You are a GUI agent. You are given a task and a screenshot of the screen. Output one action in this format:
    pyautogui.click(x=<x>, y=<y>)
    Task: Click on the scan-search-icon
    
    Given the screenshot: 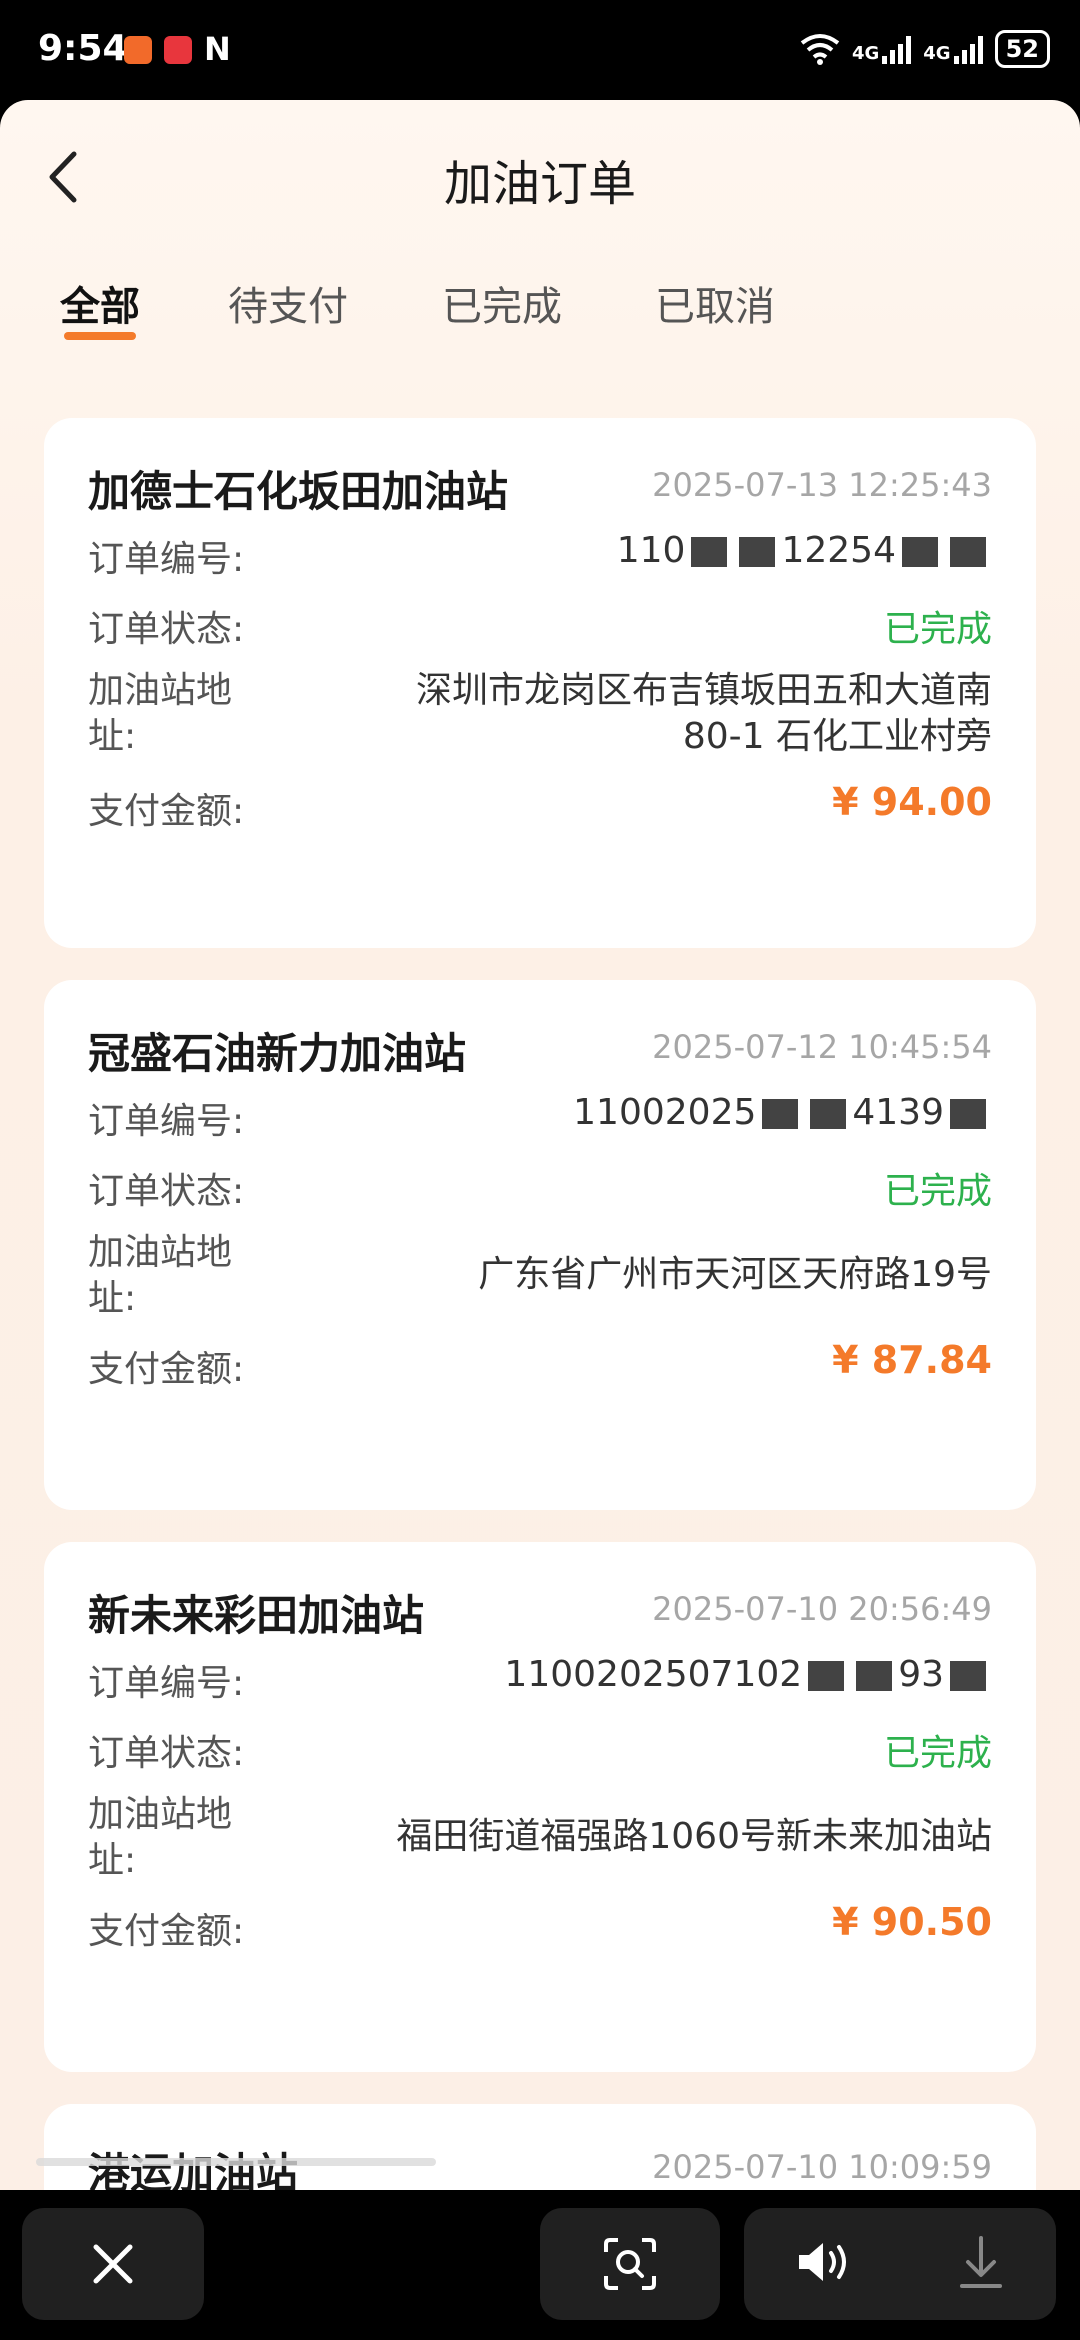 What is the action you would take?
    pyautogui.click(x=630, y=2264)
    